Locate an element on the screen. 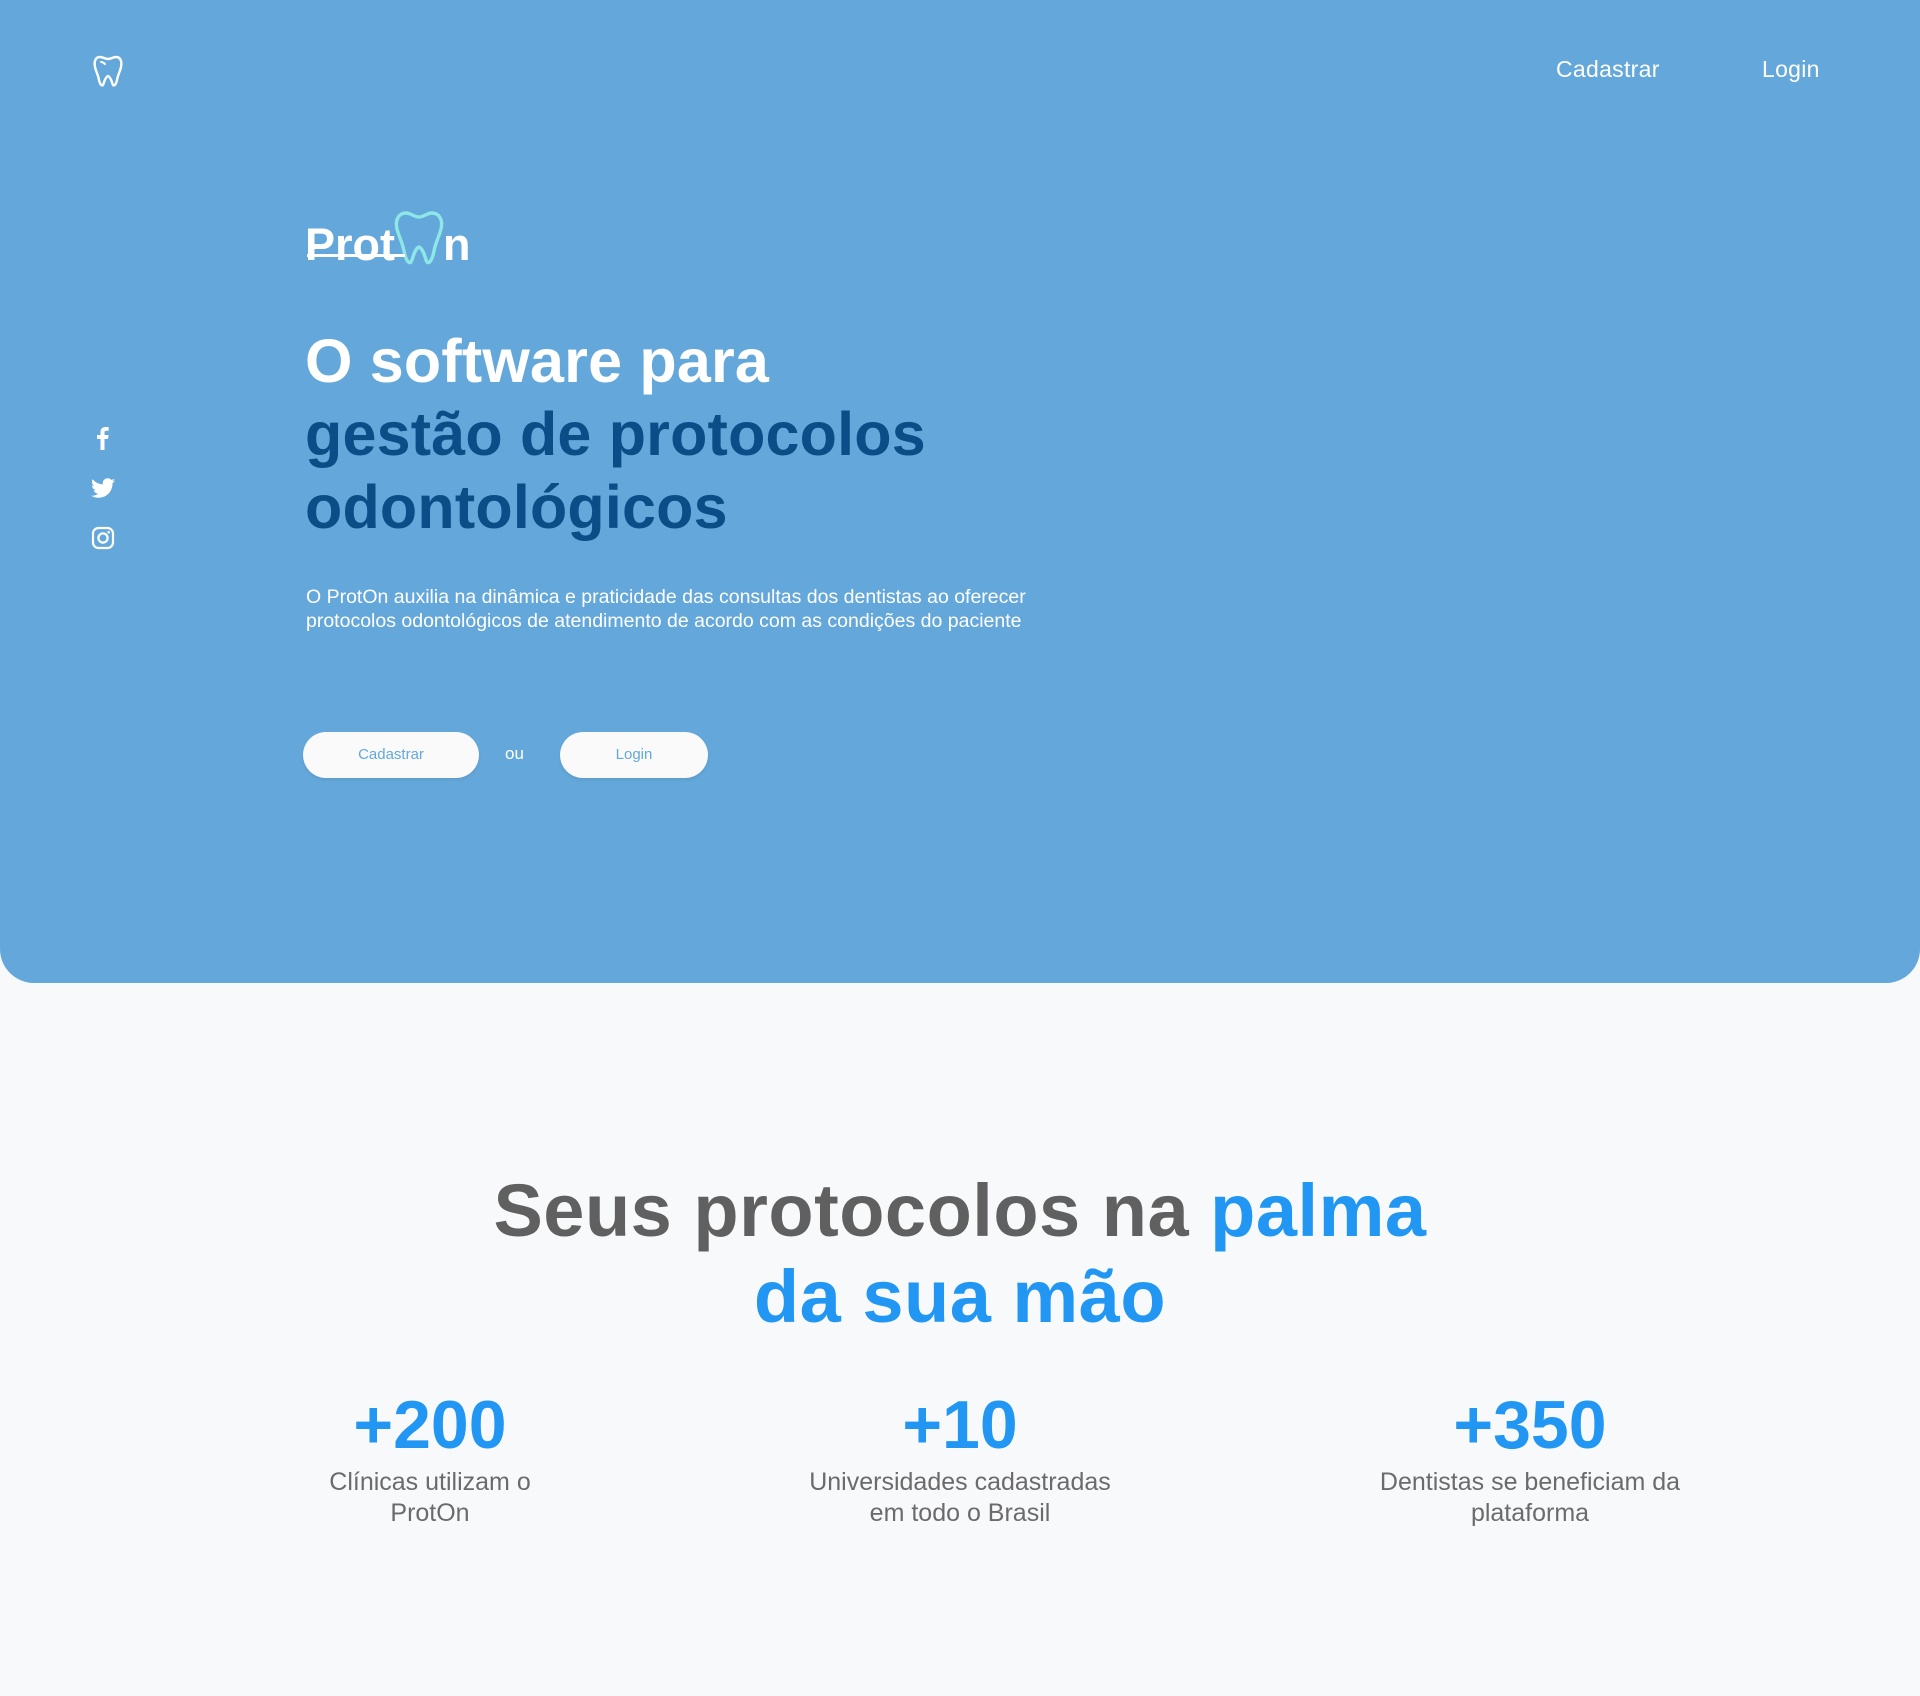  instagram-icon is located at coordinates (103, 538).